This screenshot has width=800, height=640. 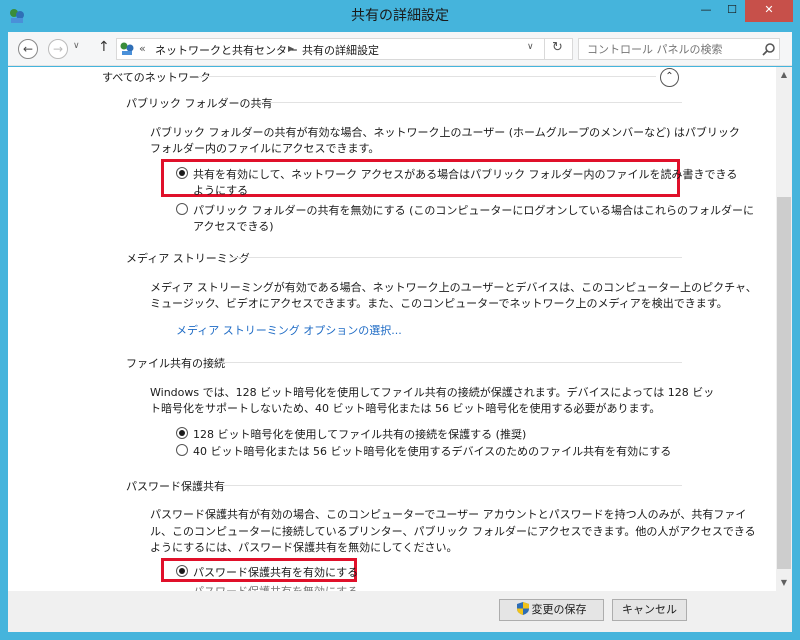 What do you see at coordinates (142, 48) in the screenshot?
I see `breadcrumb-overflow-icon: «` at bounding box center [142, 48].